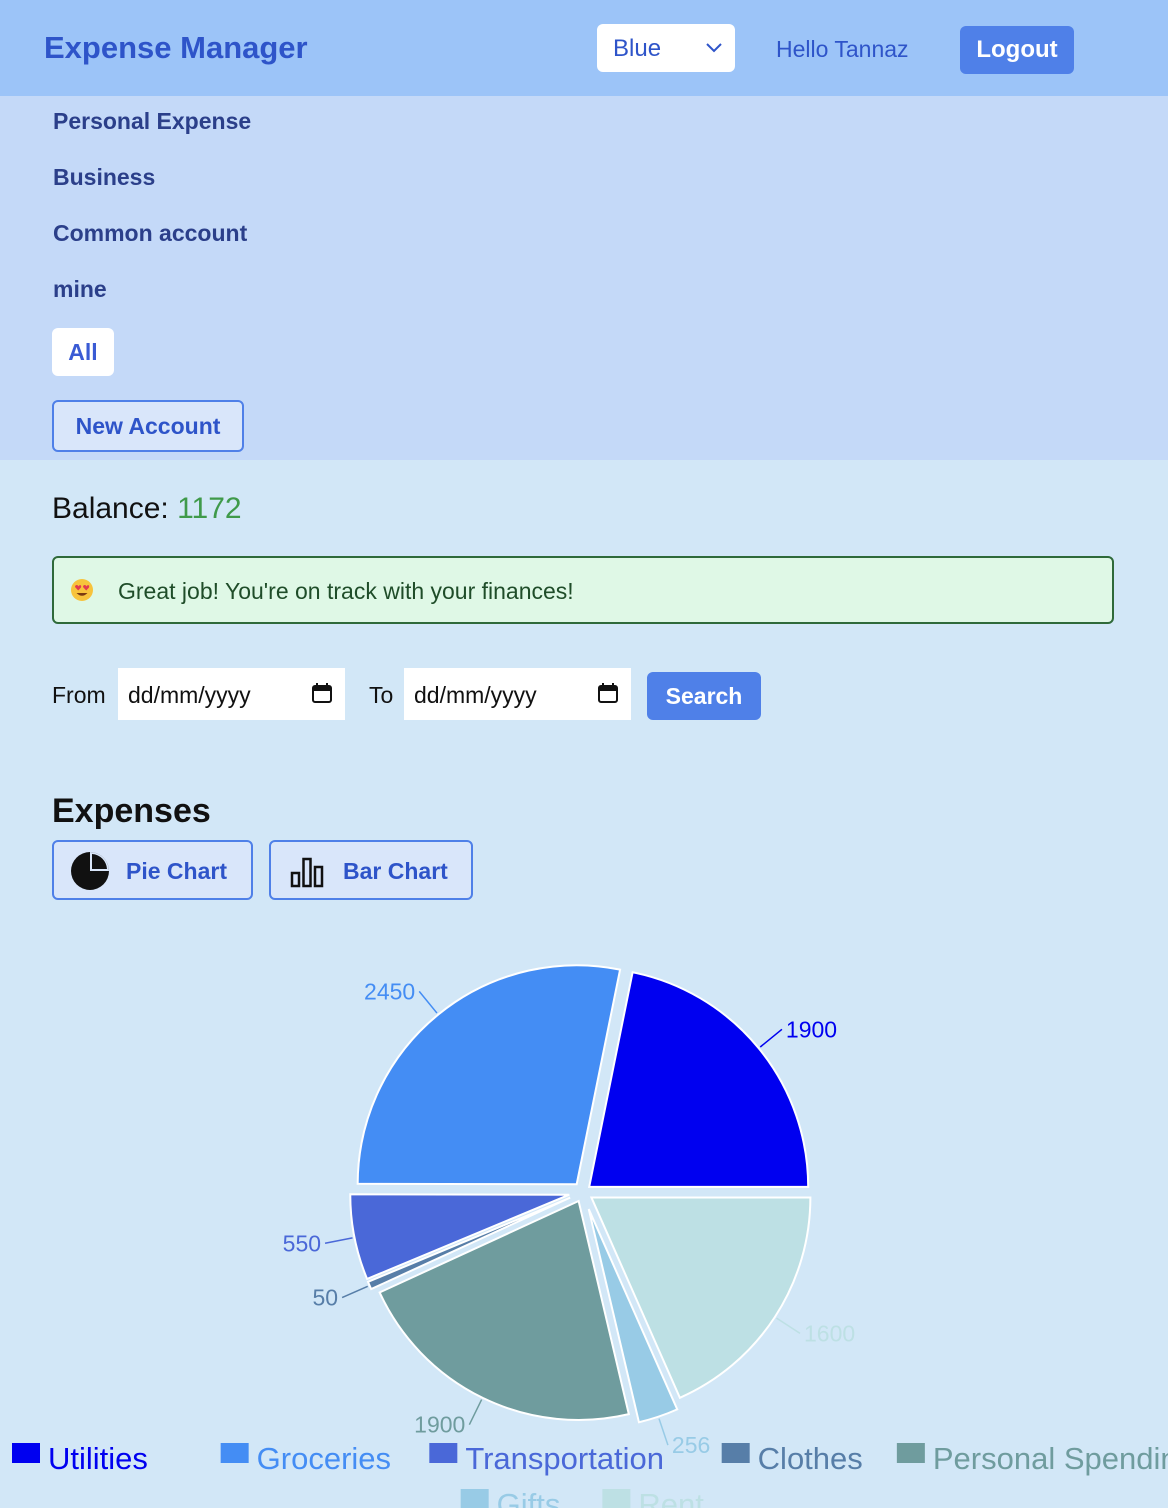 This screenshot has height=1508, width=1168. Describe the element at coordinates (152, 121) in the screenshot. I see `account-item-personal-expense: Personal Expense` at that location.